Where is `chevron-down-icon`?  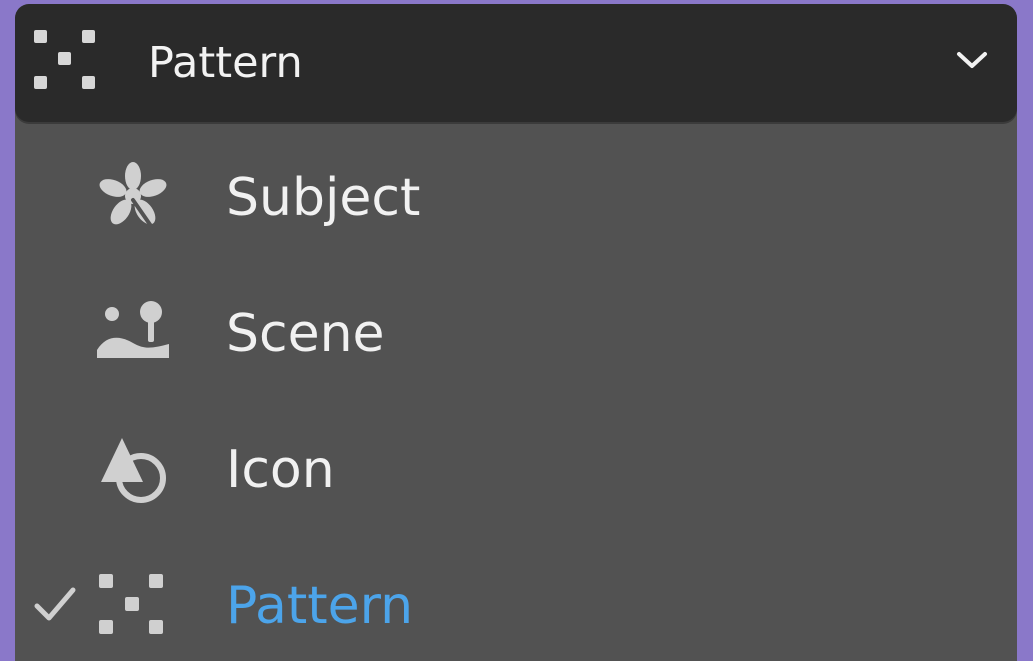
chevron-down-icon is located at coordinates (972, 60).